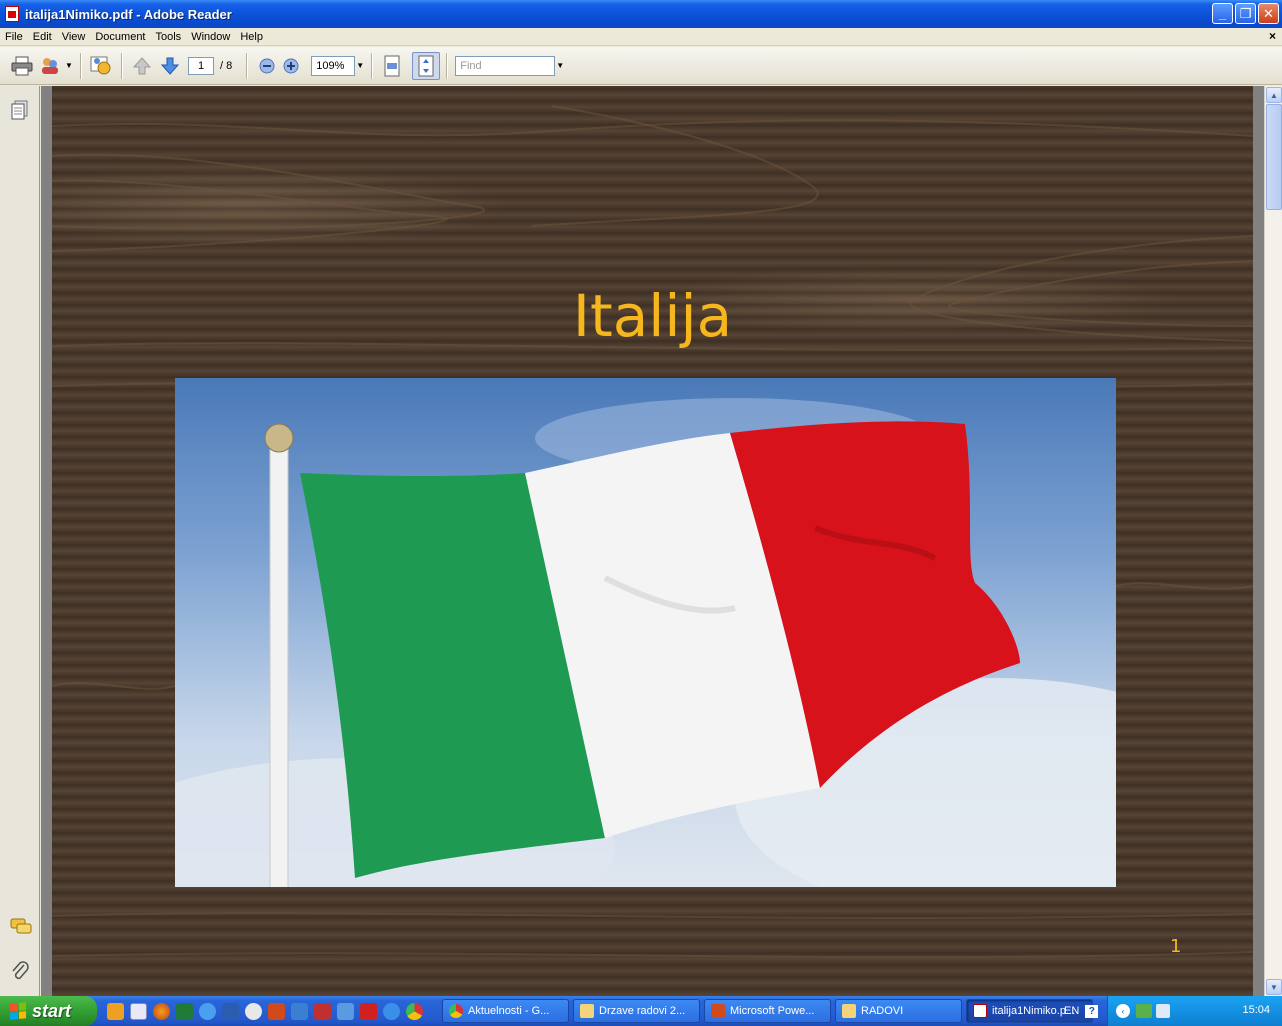  I want to click on acrobat-icon, so click(368, 1011).